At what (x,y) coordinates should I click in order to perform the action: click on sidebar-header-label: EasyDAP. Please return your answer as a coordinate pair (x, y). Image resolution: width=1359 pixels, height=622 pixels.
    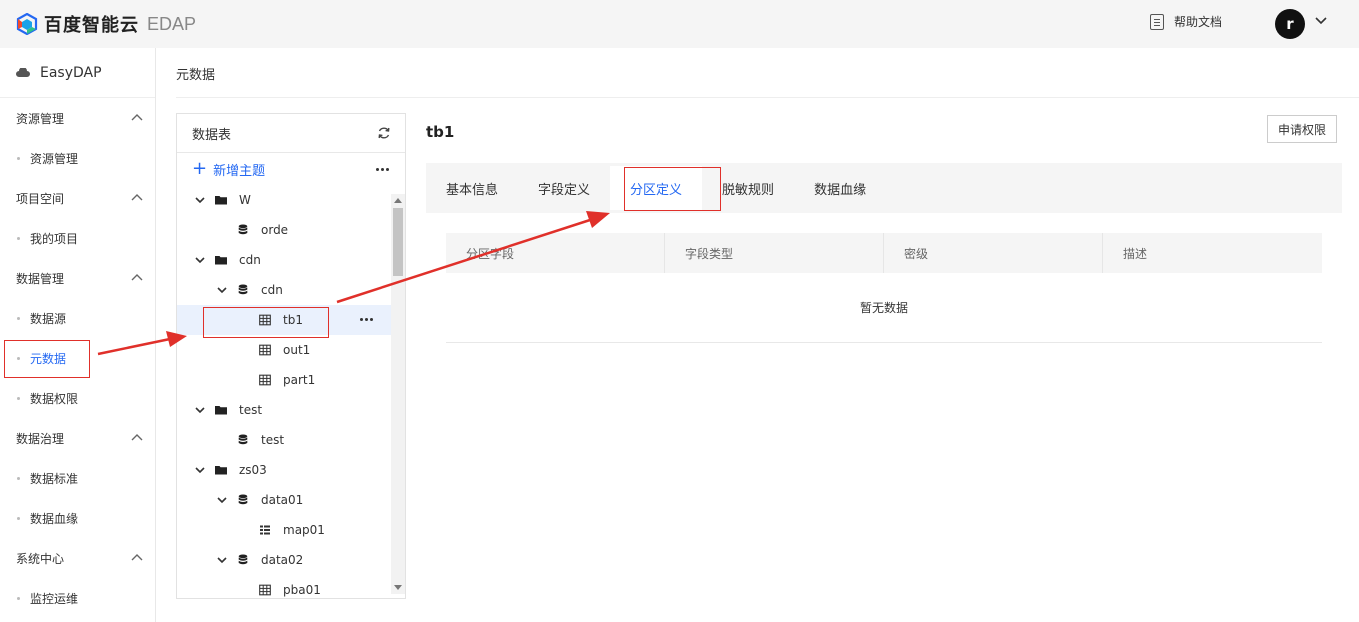
    Looking at the image, I should click on (71, 72).